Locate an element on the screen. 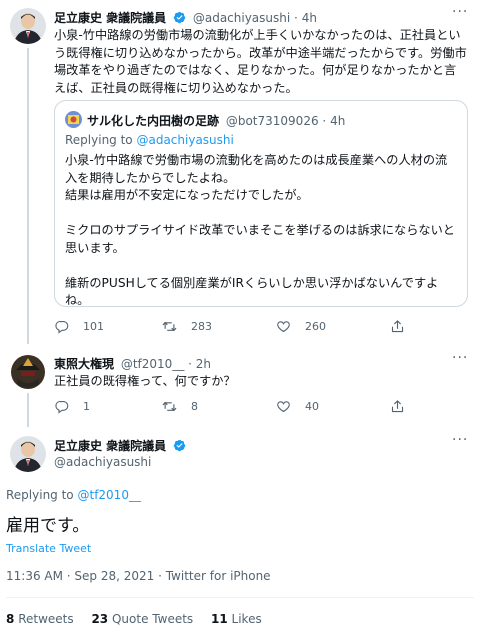  author-block: 足立康史 衆議院議員 is located at coordinates (120, 446).